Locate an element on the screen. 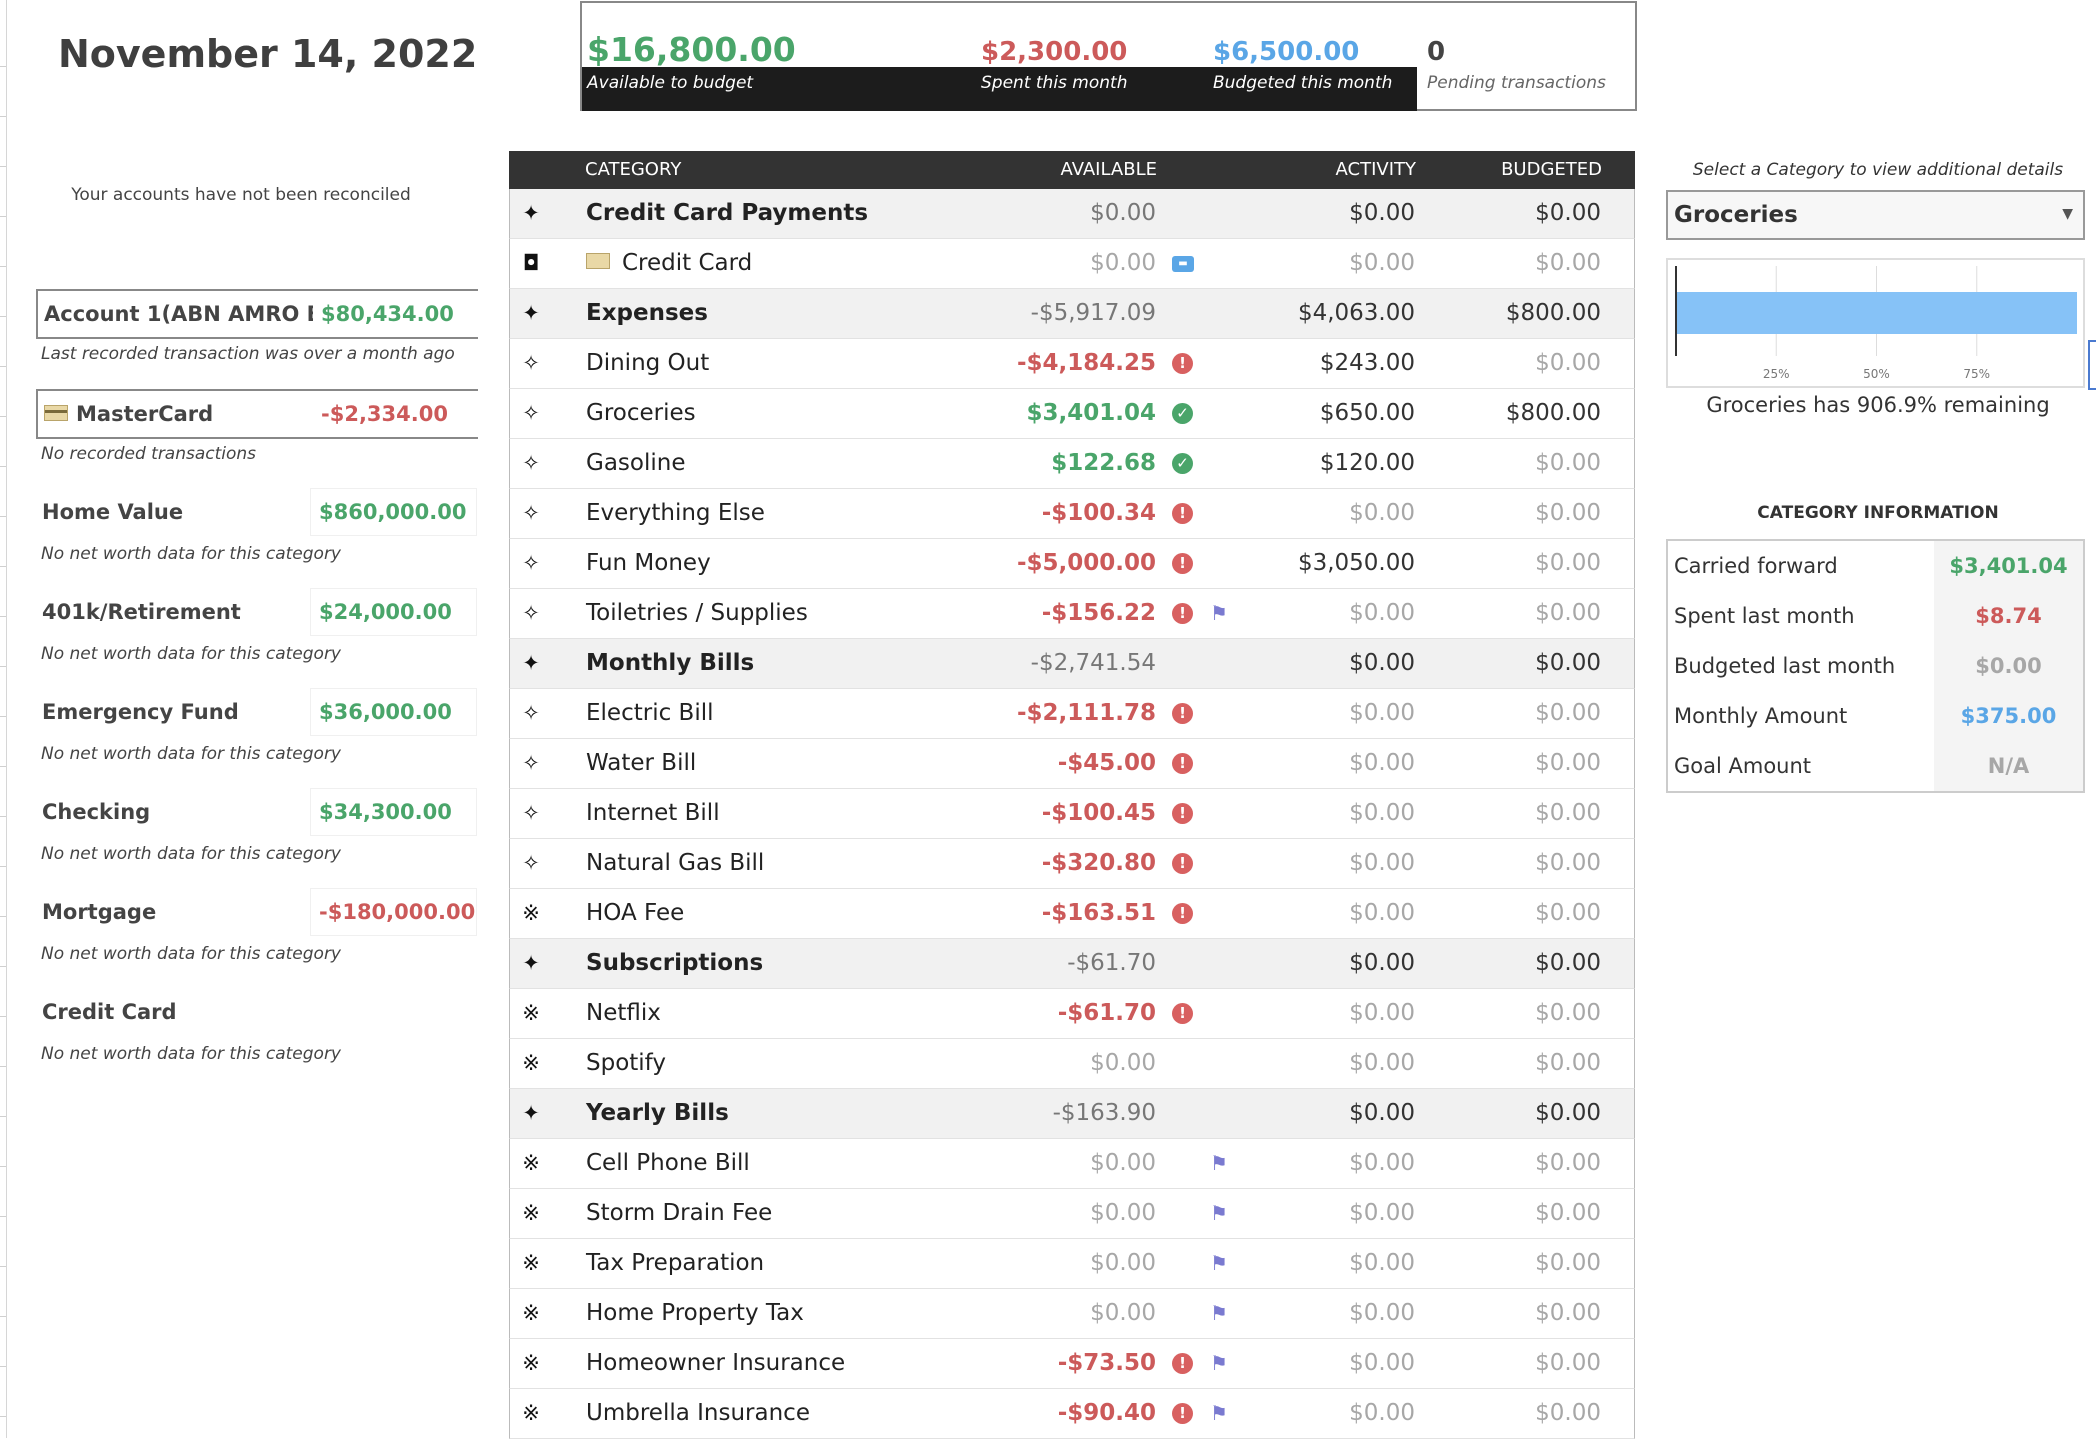  category-row: ※ Homeowner Insurance -$73.50! ⚑ $0.00 $0.00 is located at coordinates (1072, 1364).